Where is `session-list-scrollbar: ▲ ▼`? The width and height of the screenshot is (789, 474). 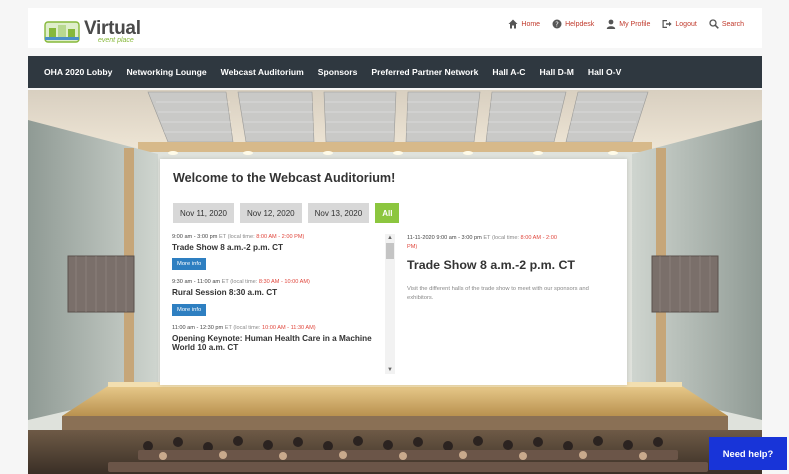
session-list-scrollbar: ▲ ▼ is located at coordinates (390, 304).